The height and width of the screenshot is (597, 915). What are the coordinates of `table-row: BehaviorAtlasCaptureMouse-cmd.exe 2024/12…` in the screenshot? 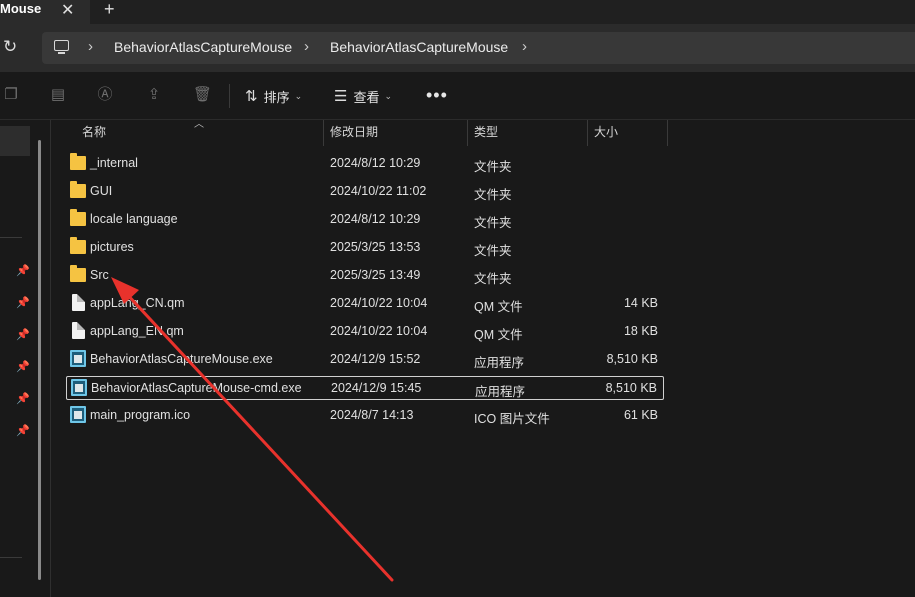 It's located at (365, 388).